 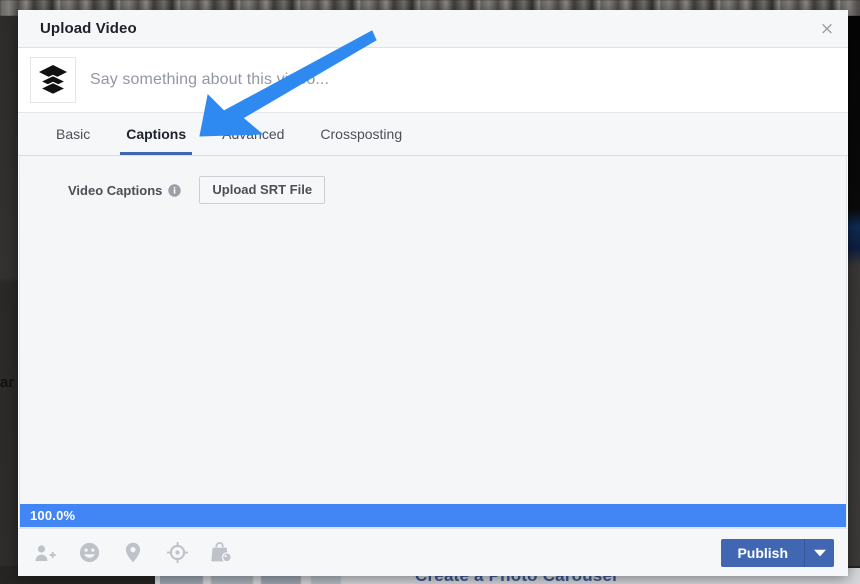 What do you see at coordinates (53, 515) in the screenshot?
I see `upload-progress-label: 100.0%` at bounding box center [53, 515].